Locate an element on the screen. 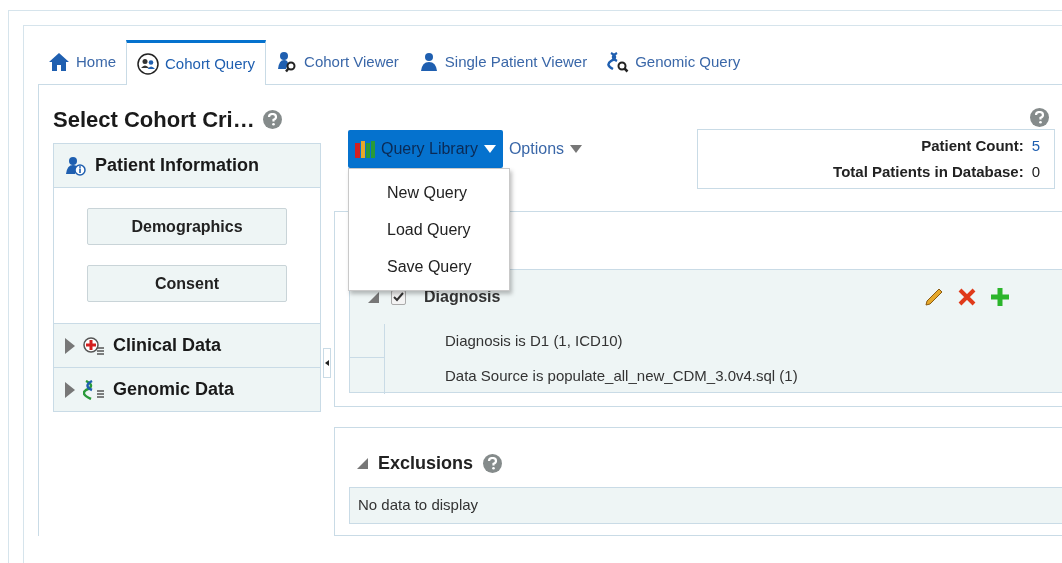 The image size is (1062, 563). collapse-handle is located at coordinates (327, 363).